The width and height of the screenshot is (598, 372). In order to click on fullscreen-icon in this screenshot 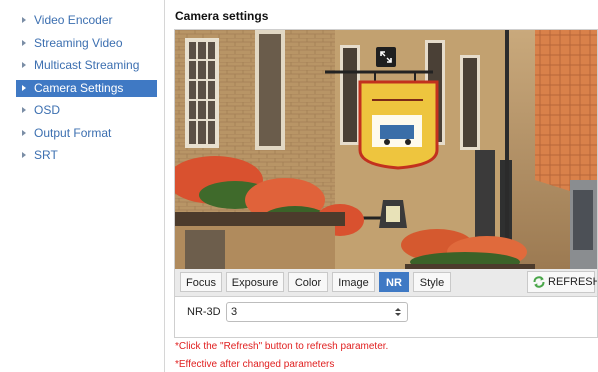, I will do `click(386, 57)`.